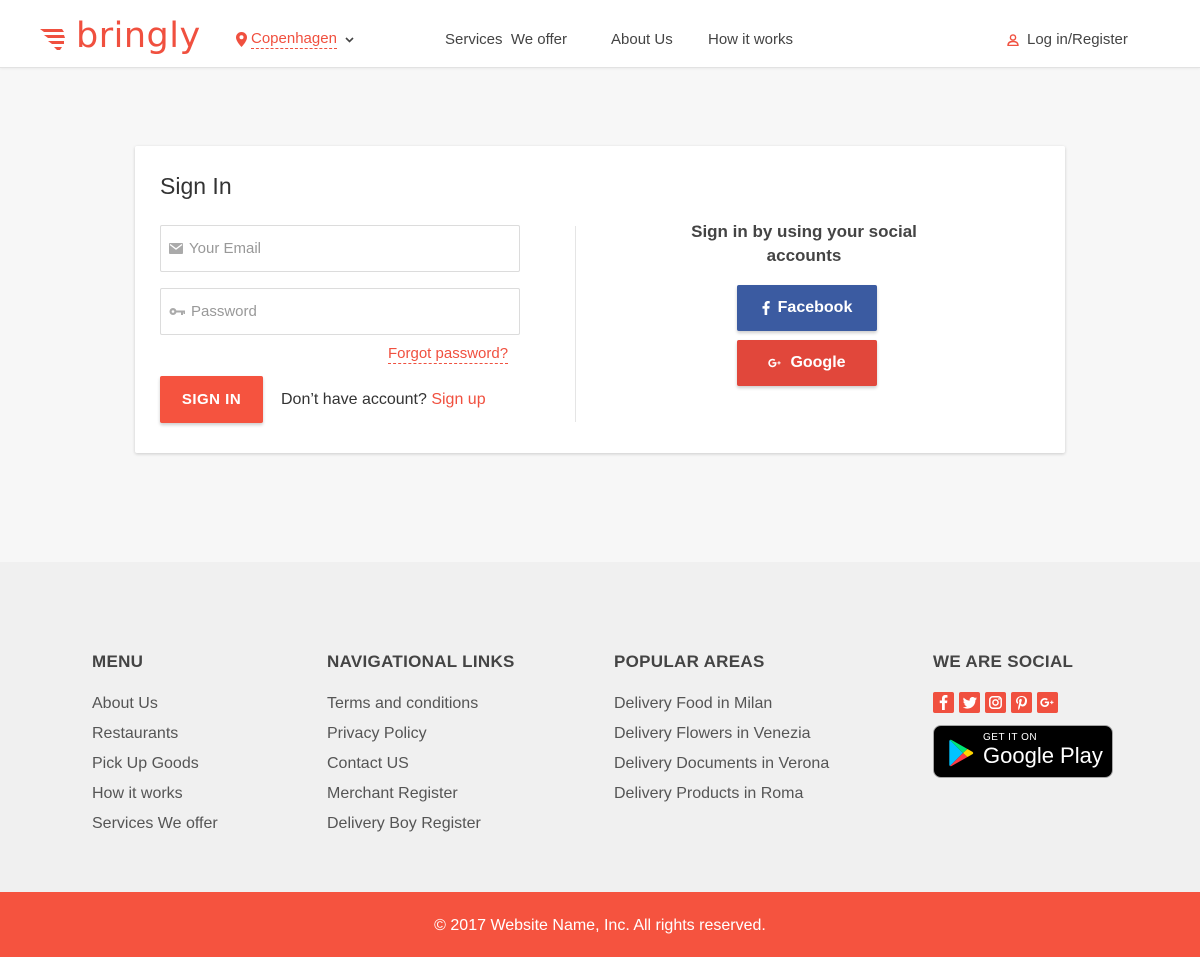 The width and height of the screenshot is (1200, 957). I want to click on pinterest-icon, so click(1021, 702).